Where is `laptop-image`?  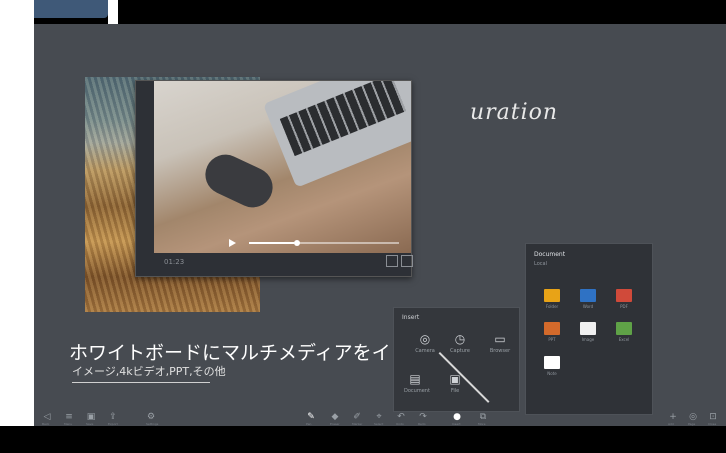
laptop-image is located at coordinates (336, 134).